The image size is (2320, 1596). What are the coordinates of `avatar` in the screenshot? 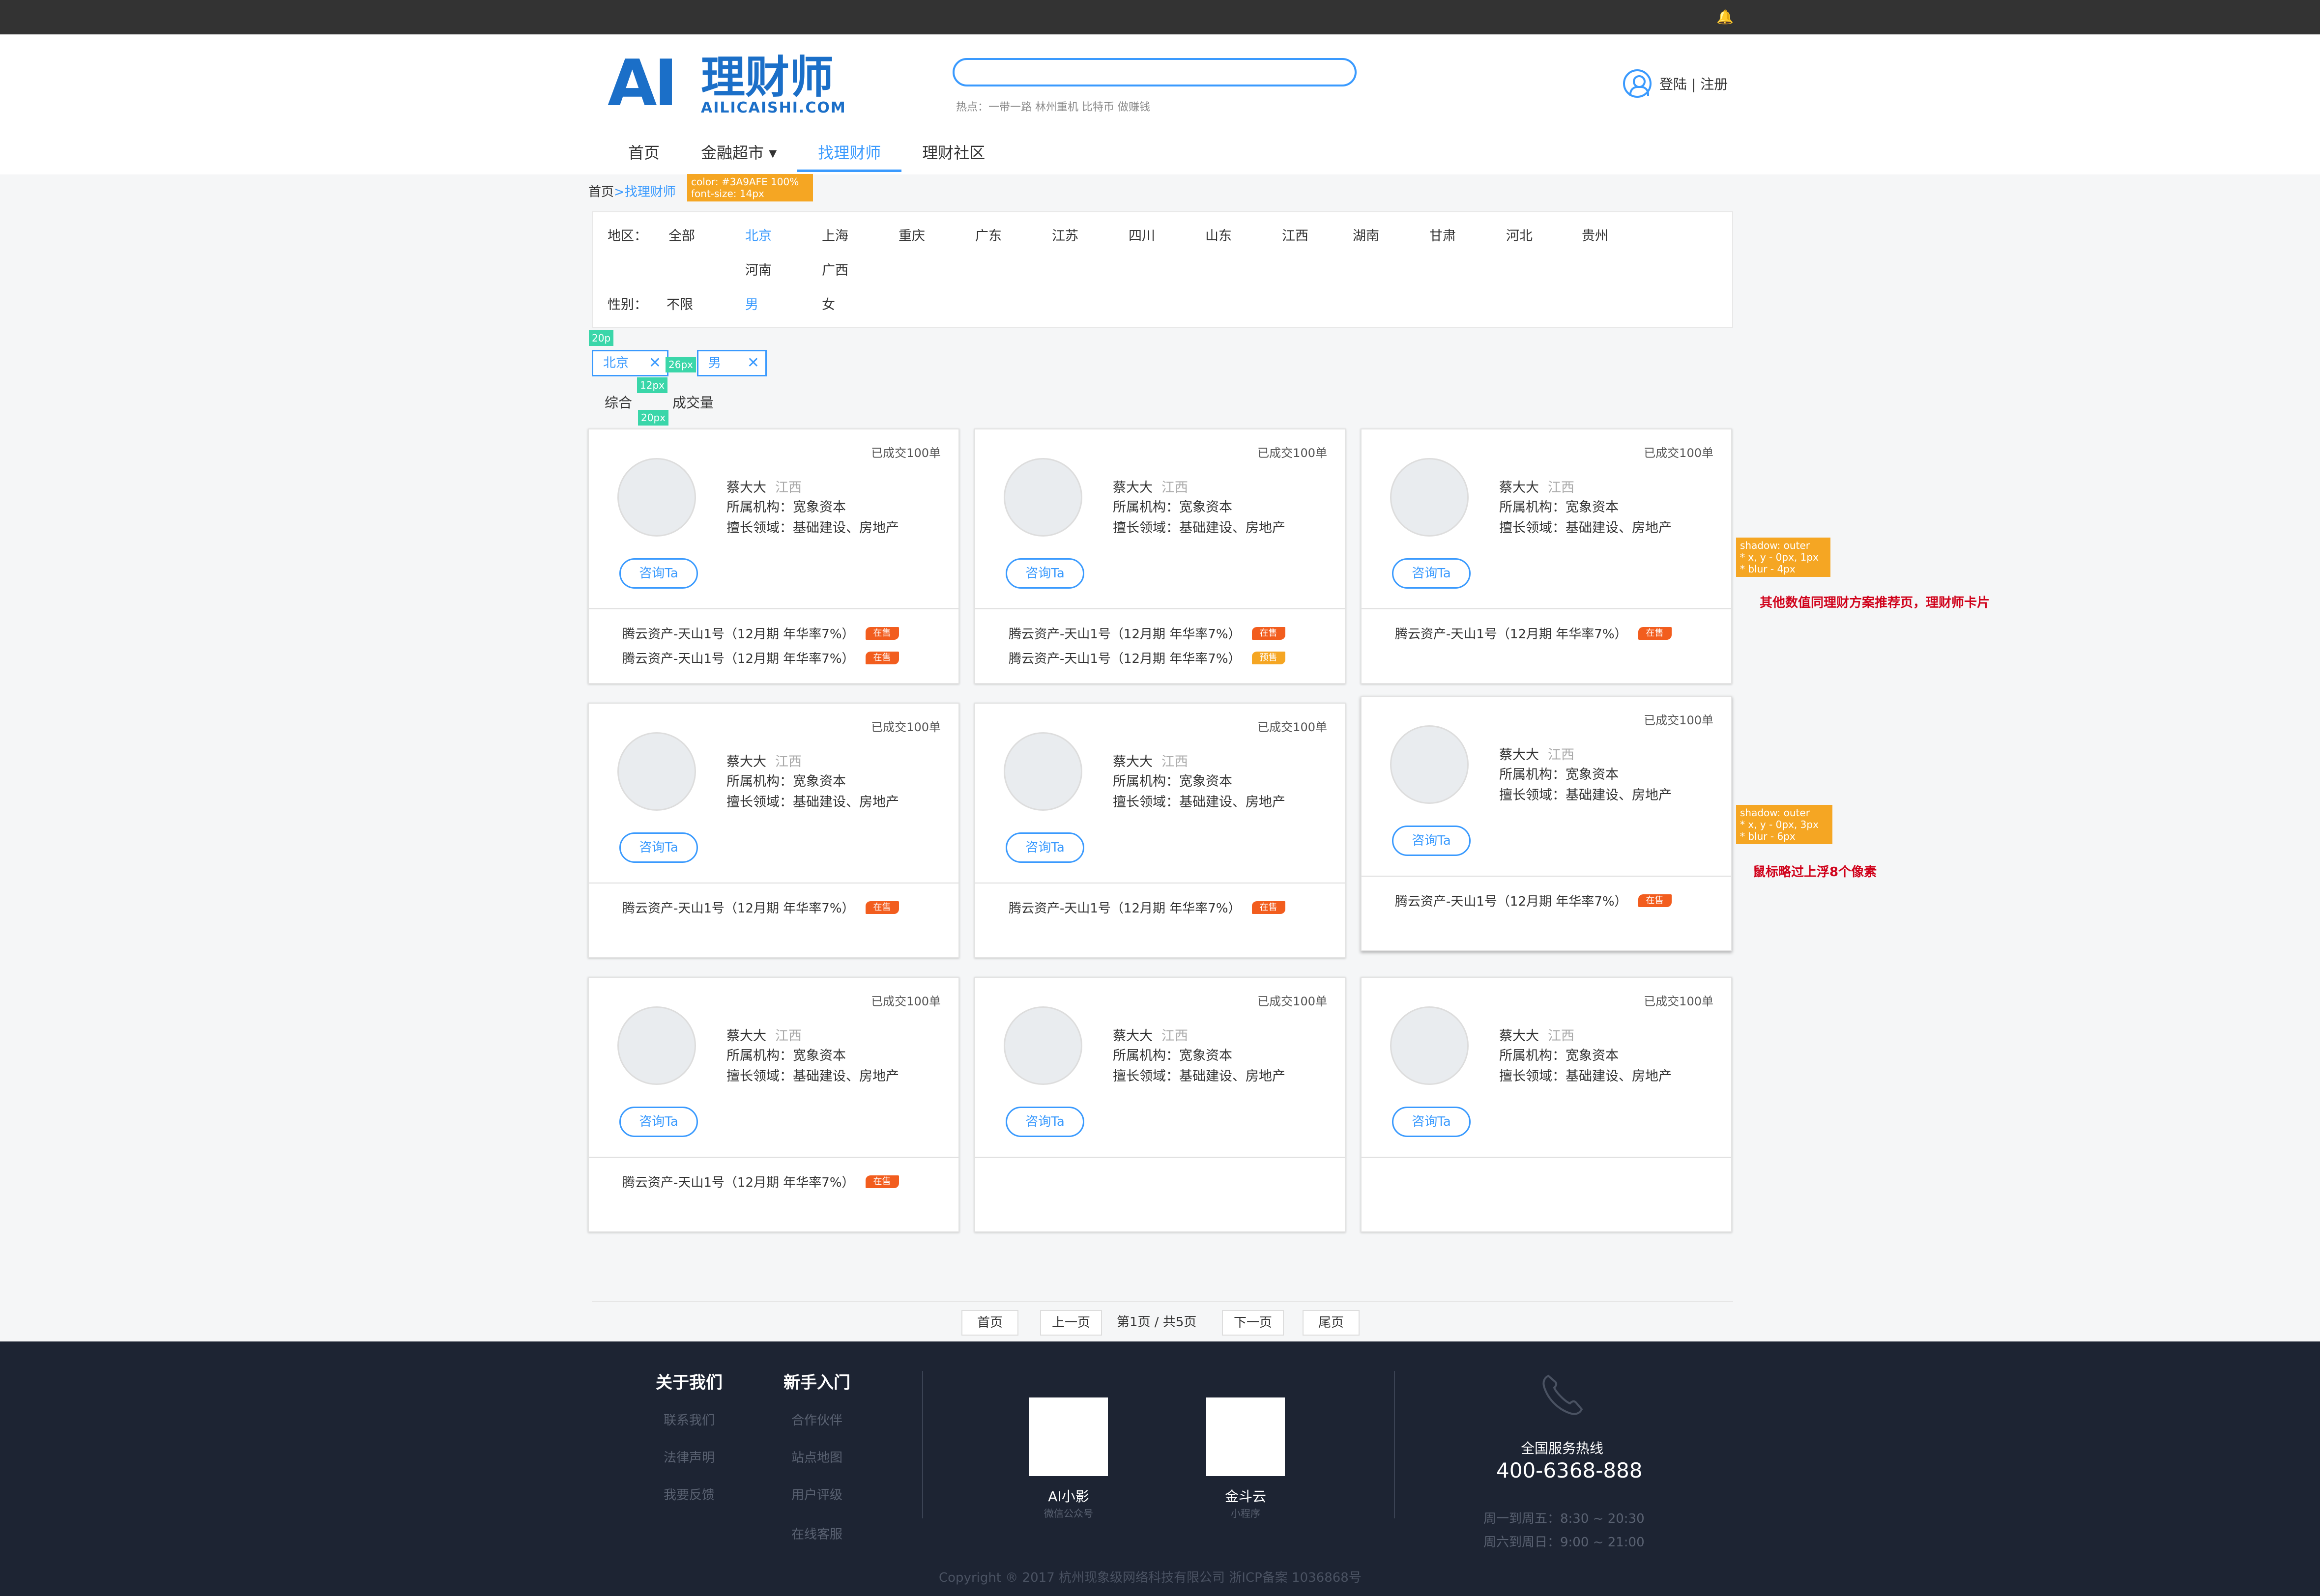 It's located at (656, 1045).